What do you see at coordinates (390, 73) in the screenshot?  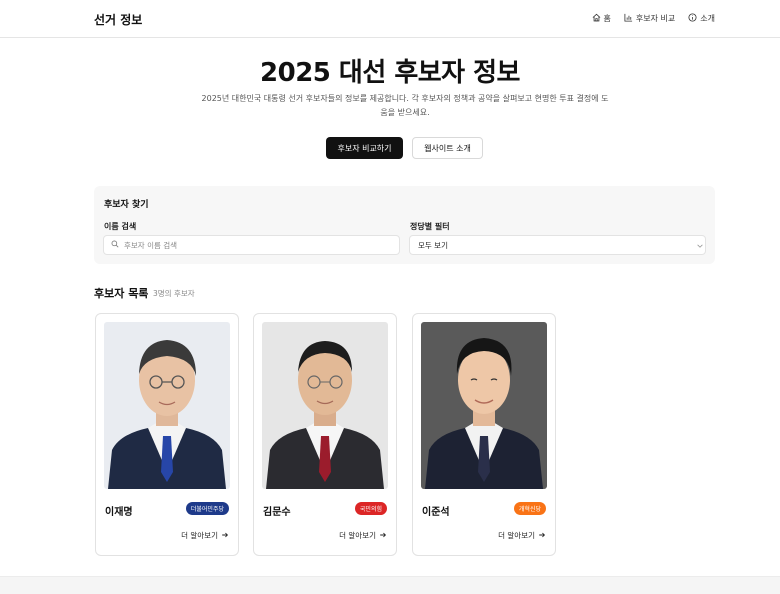 I see `page-title: 2025 대선 후보자 정보` at bounding box center [390, 73].